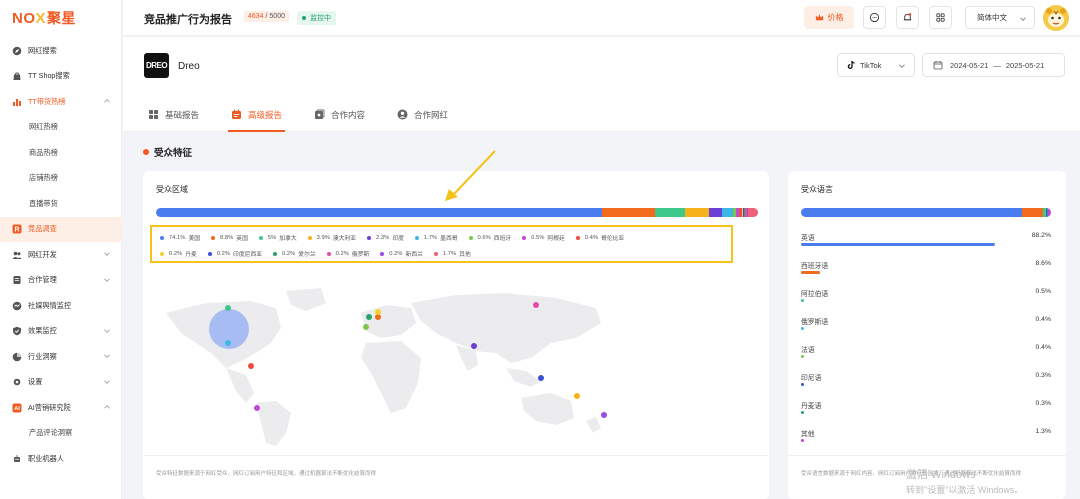 This screenshot has width=1080, height=499. What do you see at coordinates (536, 305) in the screenshot?
I see `map-bubble-russia` at bounding box center [536, 305].